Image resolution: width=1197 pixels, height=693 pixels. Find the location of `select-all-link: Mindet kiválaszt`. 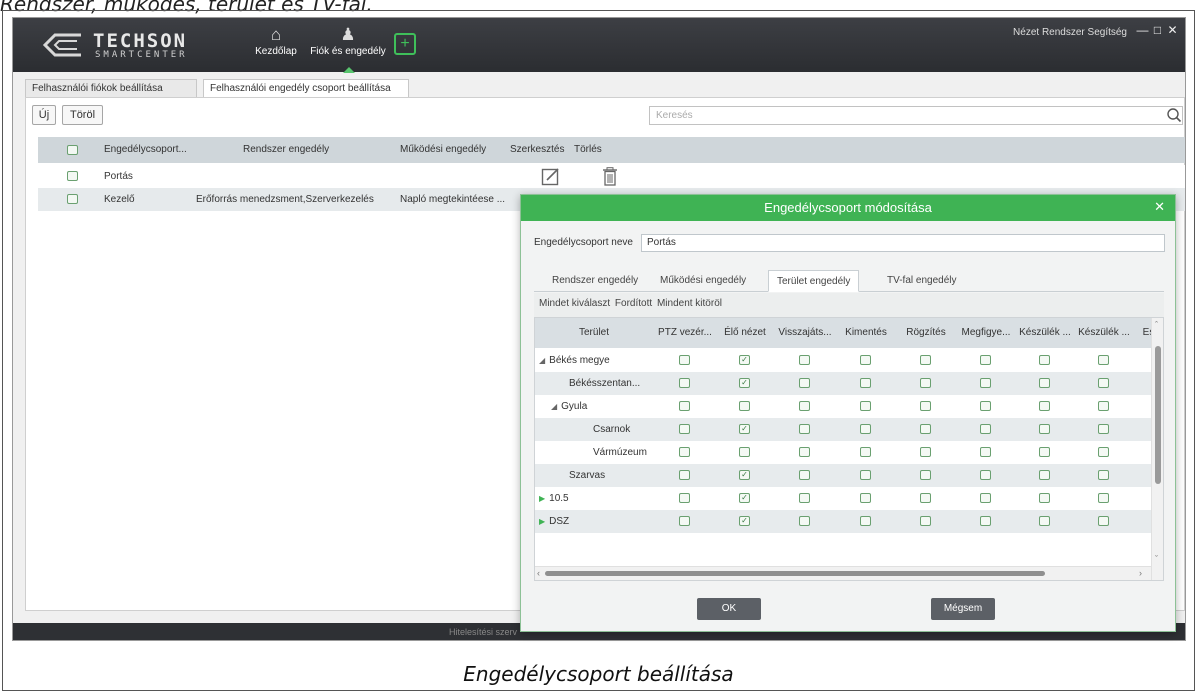

select-all-link: Mindet kiválaszt is located at coordinates (574, 303).